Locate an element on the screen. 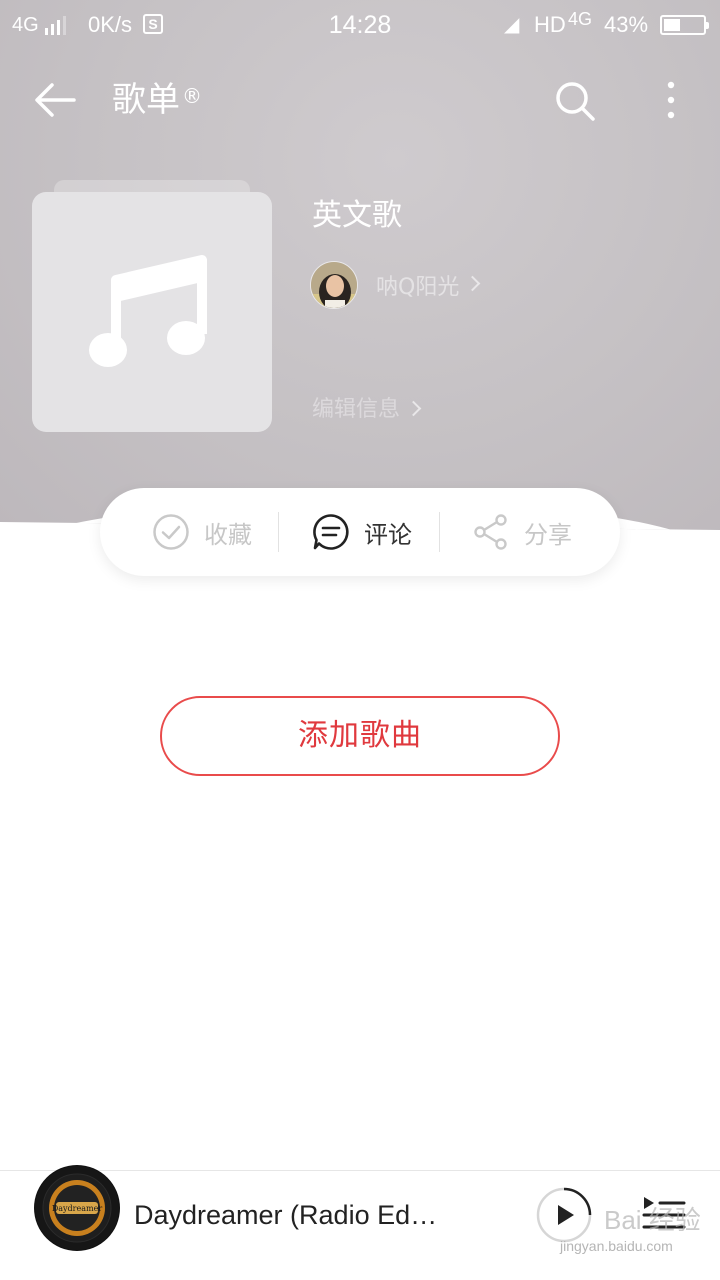  comment-label: 评论 is located at coordinates (388, 534).